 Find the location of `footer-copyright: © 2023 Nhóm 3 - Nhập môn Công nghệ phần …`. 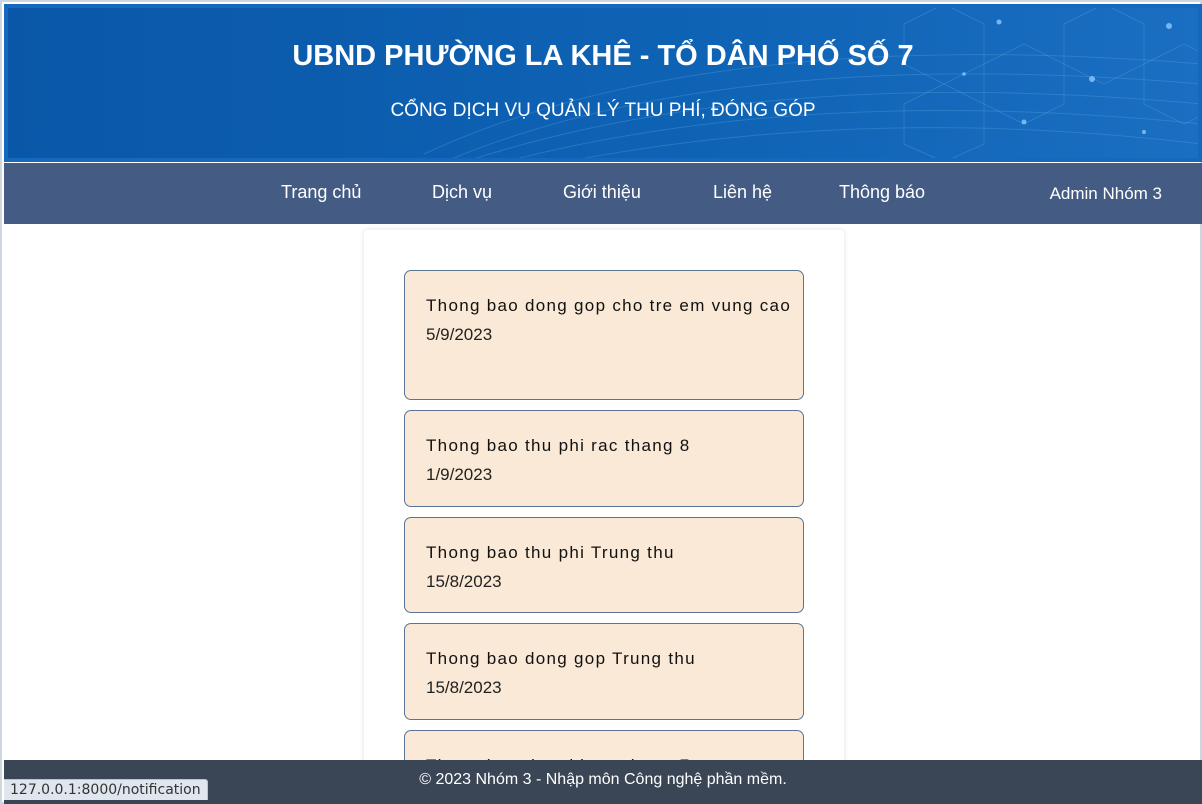

footer-copyright: © 2023 Nhóm 3 - Nhập môn Công nghệ phần … is located at coordinates (603, 779).